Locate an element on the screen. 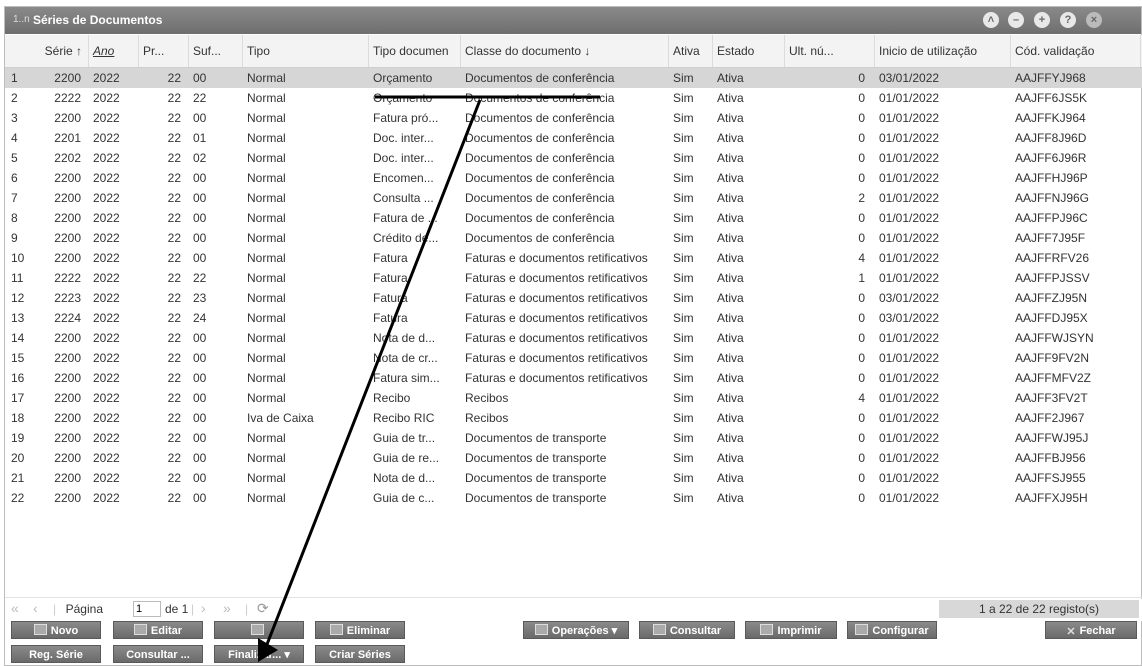  help-icon: ? is located at coordinates (1068, 20).